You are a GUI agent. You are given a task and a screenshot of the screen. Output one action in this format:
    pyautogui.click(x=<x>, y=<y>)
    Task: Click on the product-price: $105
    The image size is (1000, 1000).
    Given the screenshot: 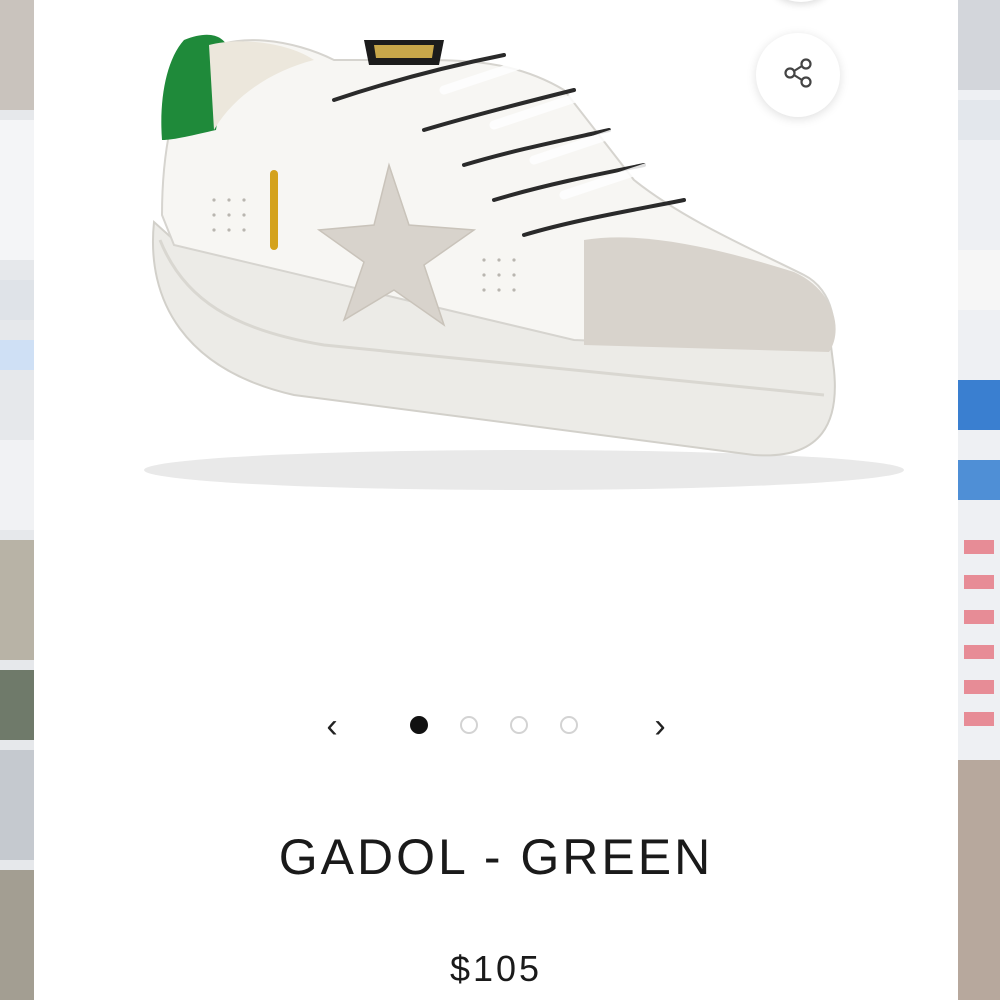 What is the action you would take?
    pyautogui.click(x=496, y=968)
    